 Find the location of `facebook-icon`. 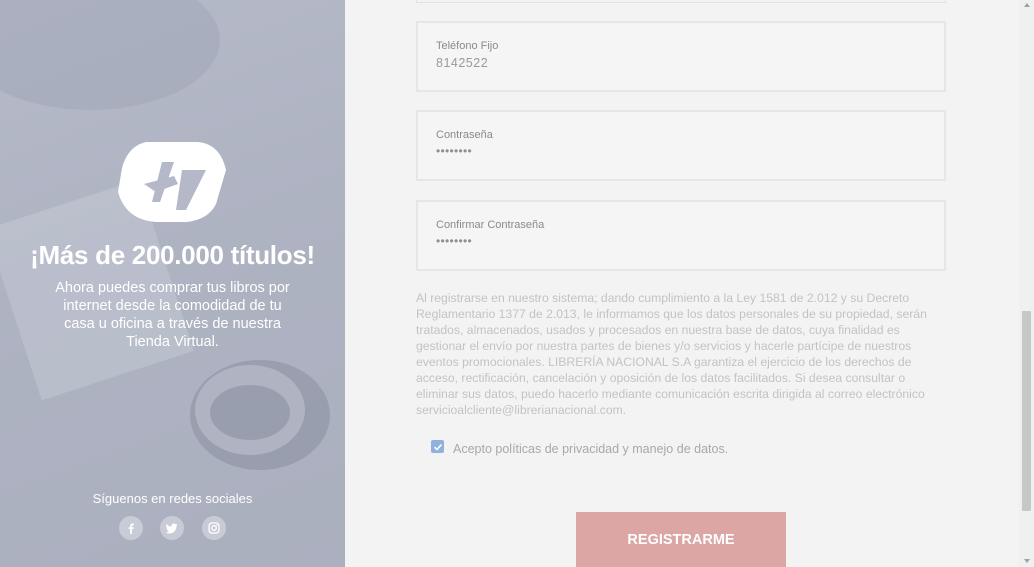

facebook-icon is located at coordinates (131, 528).